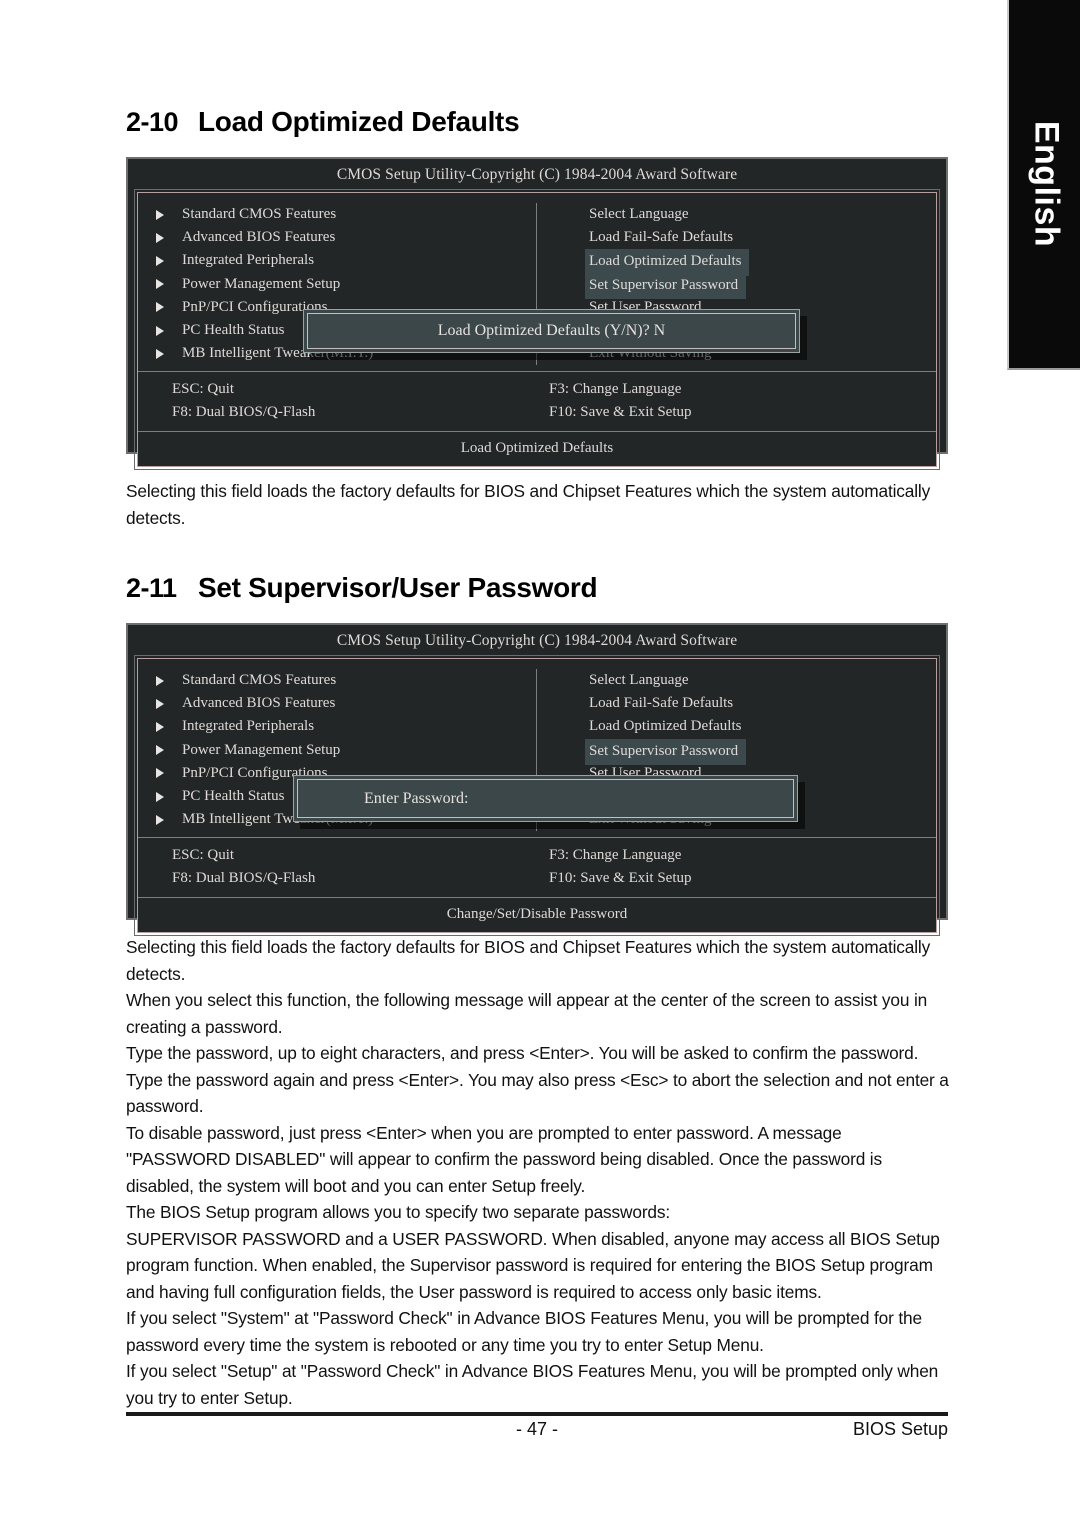  I want to click on password-dialog: Enter Password:, so click(545, 798).